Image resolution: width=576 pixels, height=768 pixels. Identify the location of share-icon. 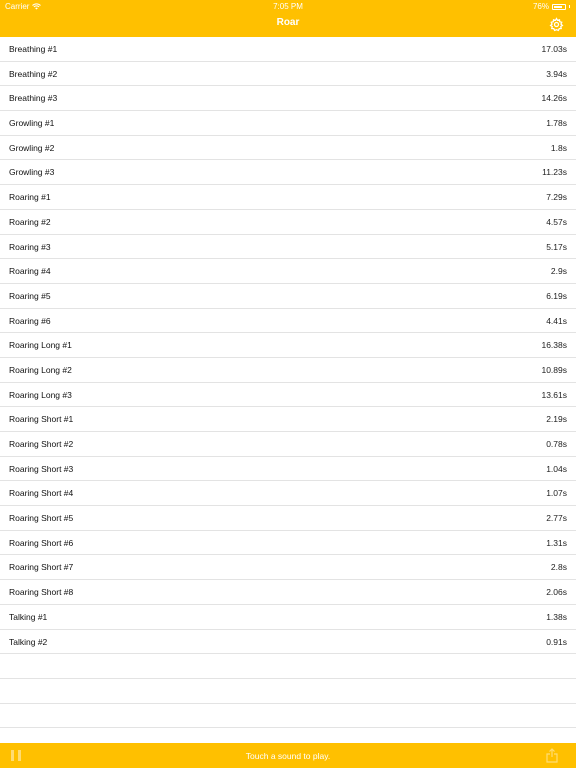
(552, 755).